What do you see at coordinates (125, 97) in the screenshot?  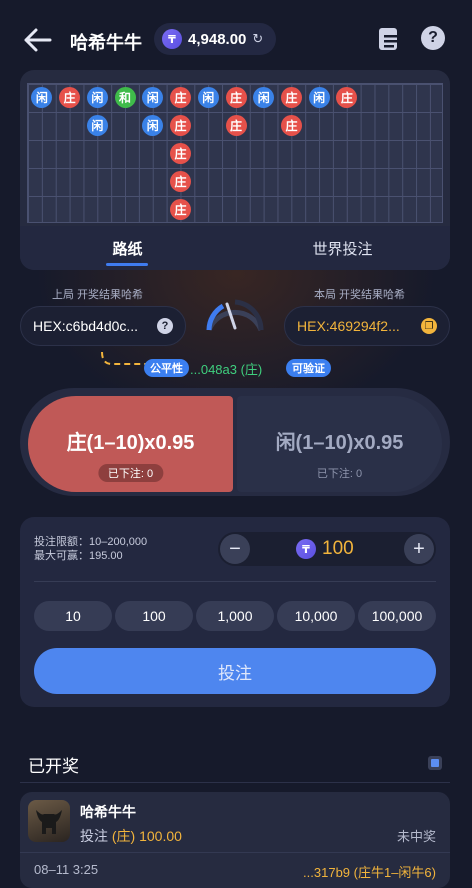 I see `bead-tie: 和` at bounding box center [125, 97].